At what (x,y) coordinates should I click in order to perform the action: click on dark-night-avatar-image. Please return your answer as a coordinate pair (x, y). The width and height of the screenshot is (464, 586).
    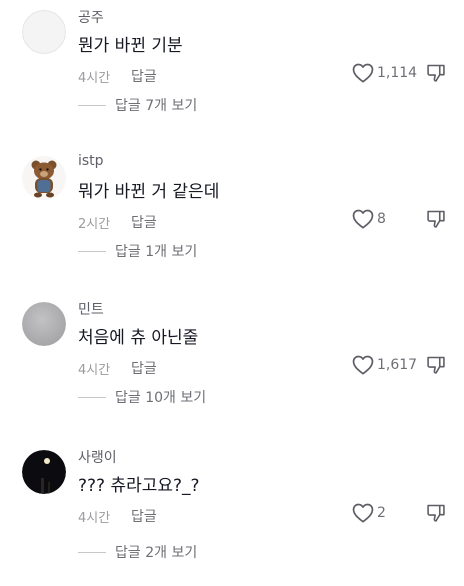
    Looking at the image, I should click on (44, 472).